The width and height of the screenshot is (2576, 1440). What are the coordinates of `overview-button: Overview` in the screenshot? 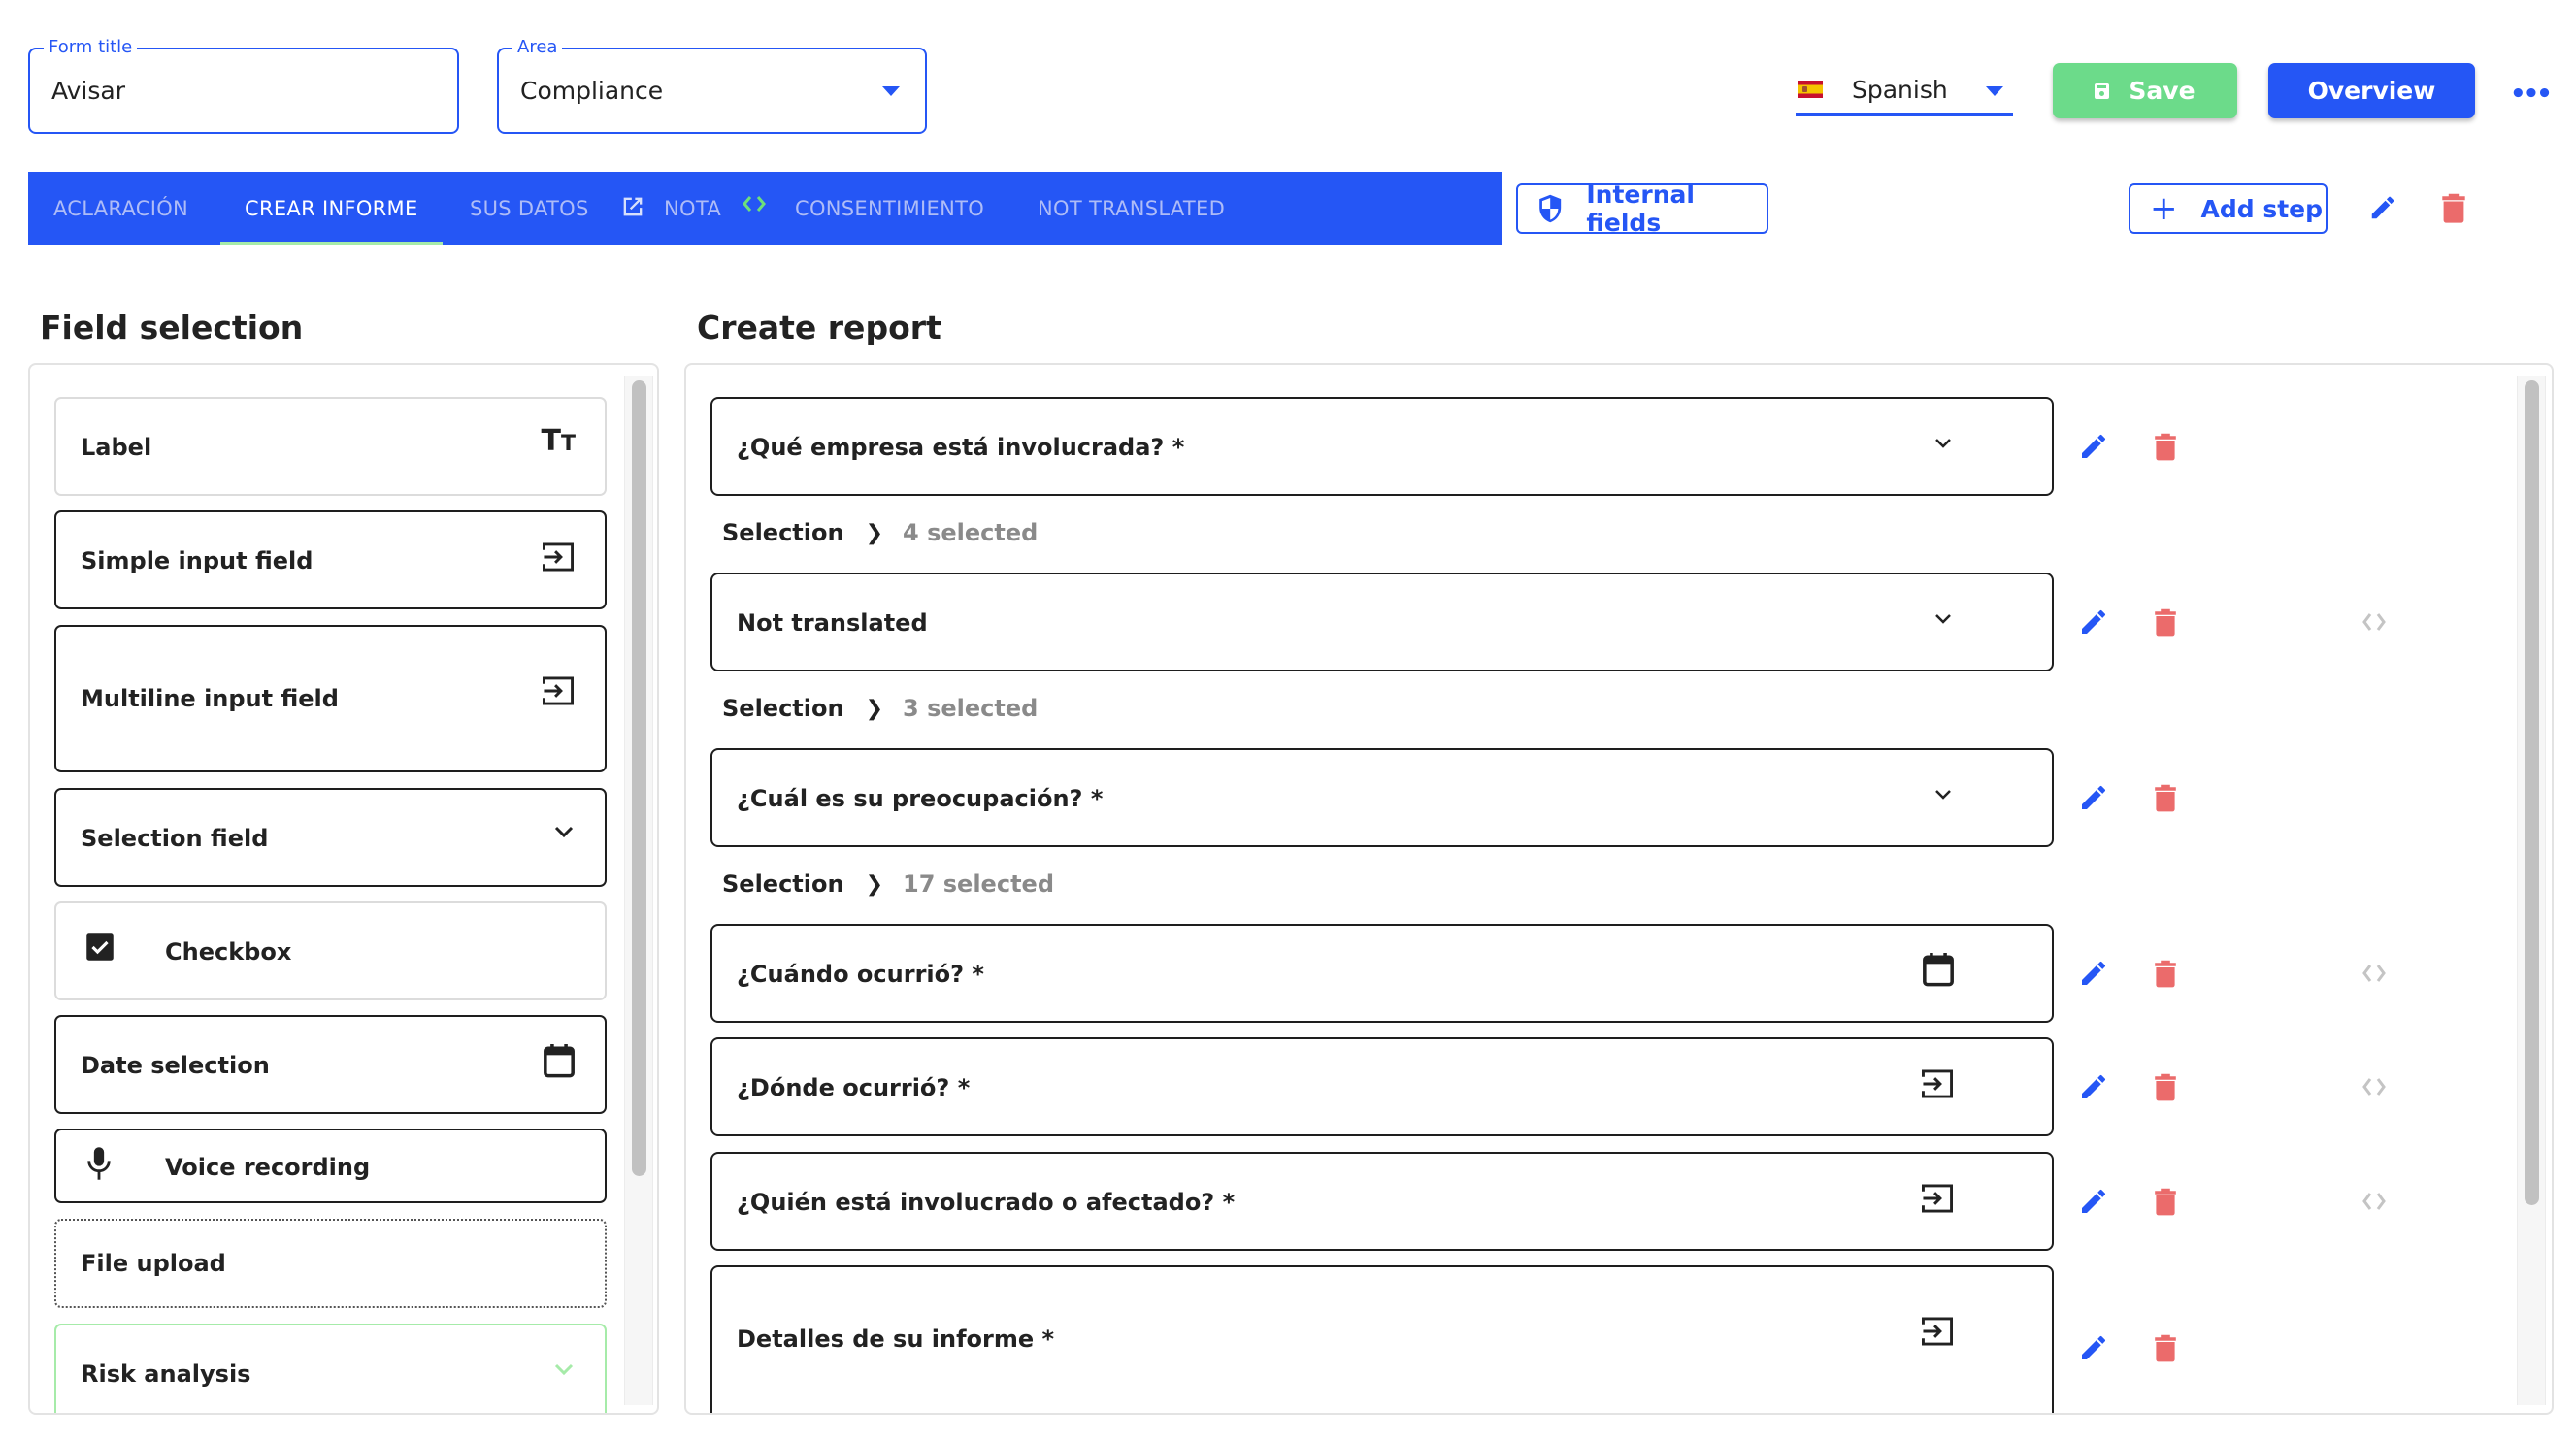 It's located at (2371, 90).